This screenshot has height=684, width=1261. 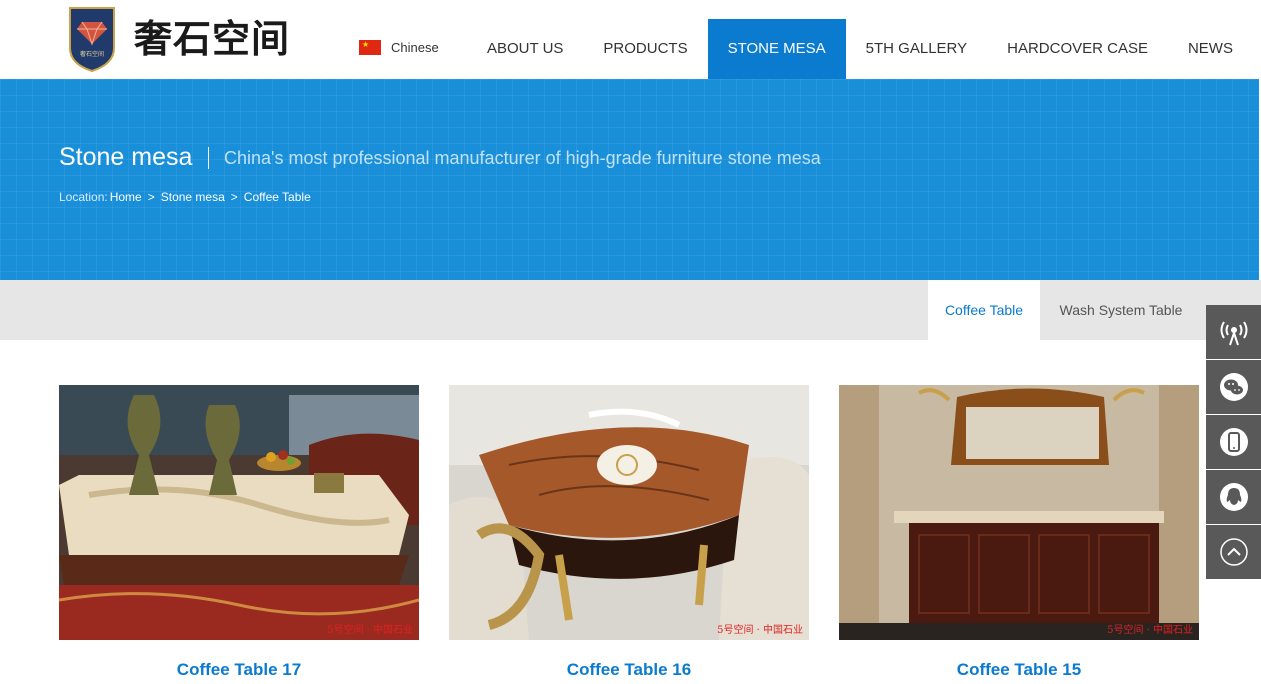 What do you see at coordinates (370, 47) in the screenshot?
I see `china-flag-icon: ★` at bounding box center [370, 47].